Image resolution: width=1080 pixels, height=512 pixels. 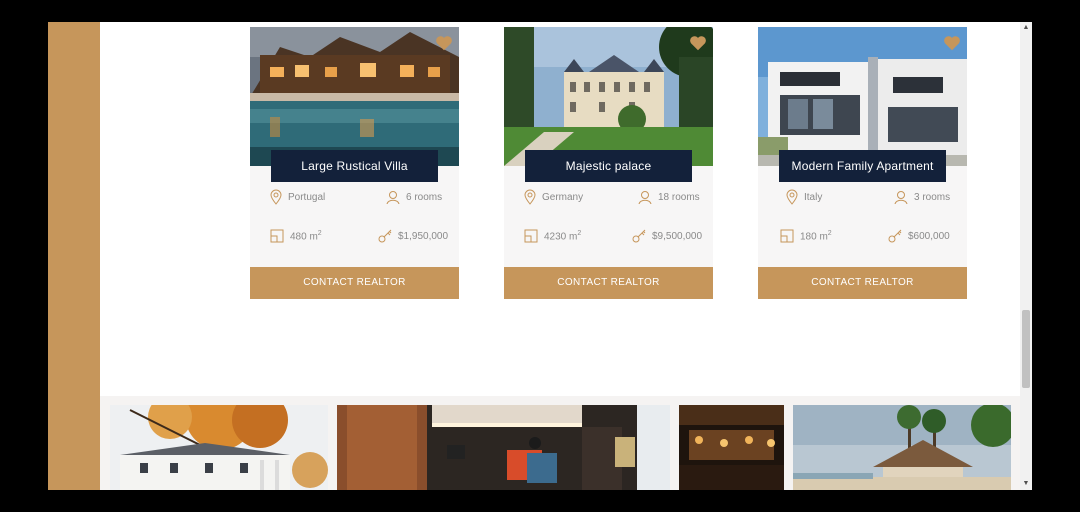 What do you see at coordinates (1026, 28) in the screenshot?
I see `scroll-up-arrow-icon: ▲` at bounding box center [1026, 28].